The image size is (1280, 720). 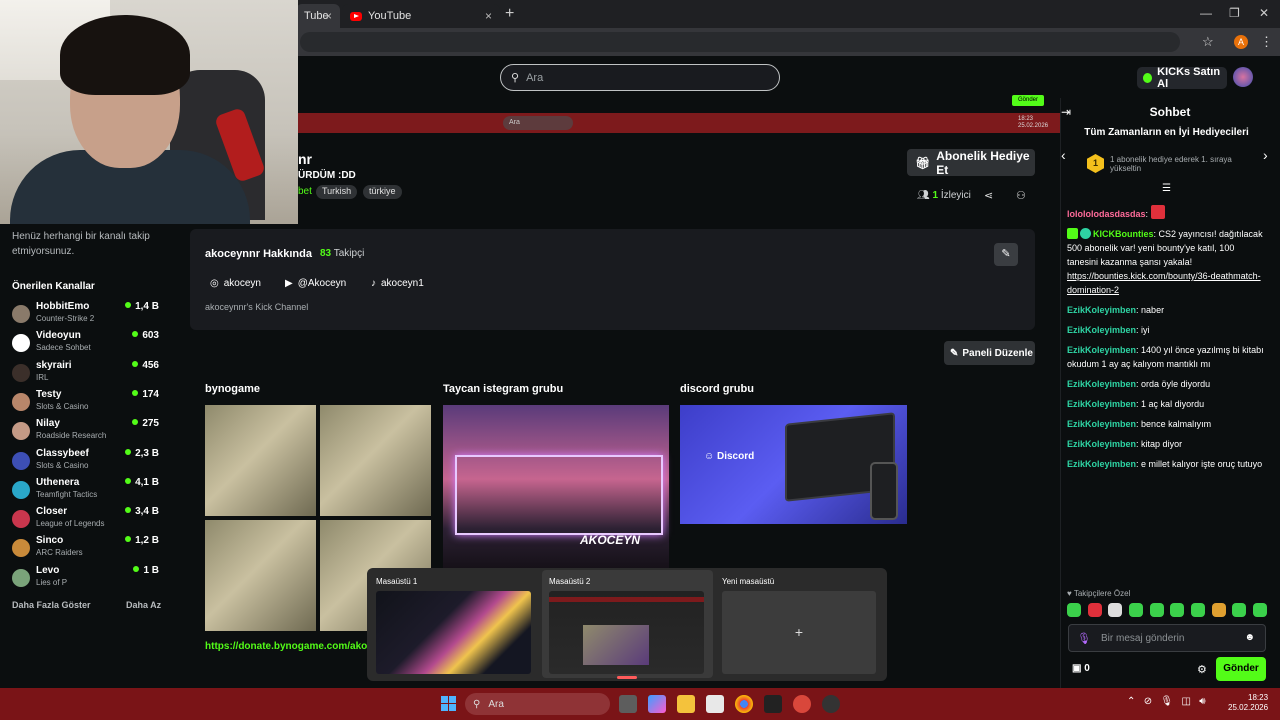 I want to click on store-icon, so click(x=715, y=704).